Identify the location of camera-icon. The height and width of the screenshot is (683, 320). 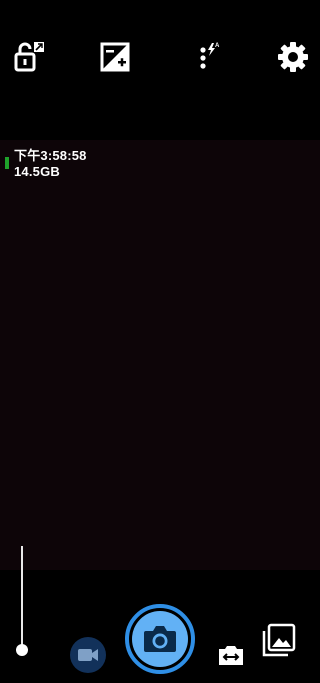
(160, 639).